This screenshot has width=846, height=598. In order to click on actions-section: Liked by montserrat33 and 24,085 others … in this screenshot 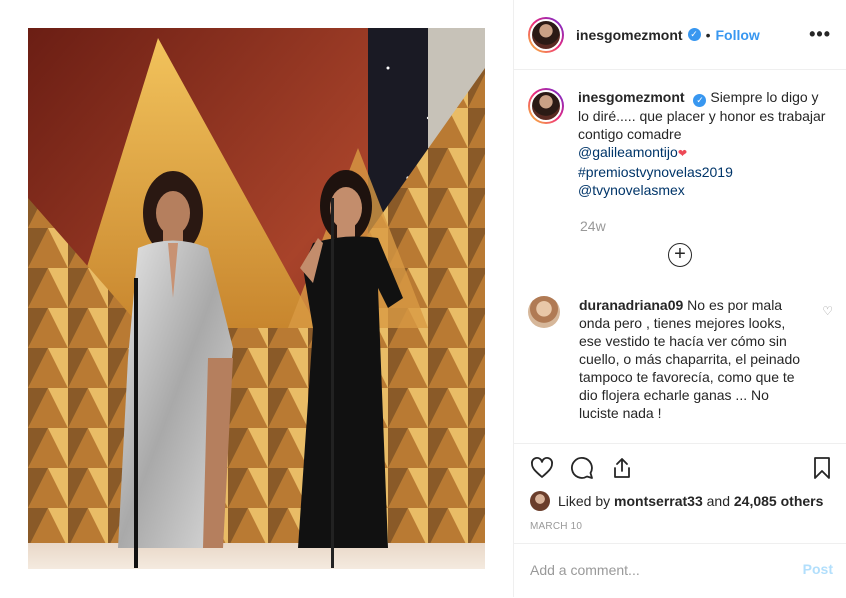, I will do `click(680, 520)`.